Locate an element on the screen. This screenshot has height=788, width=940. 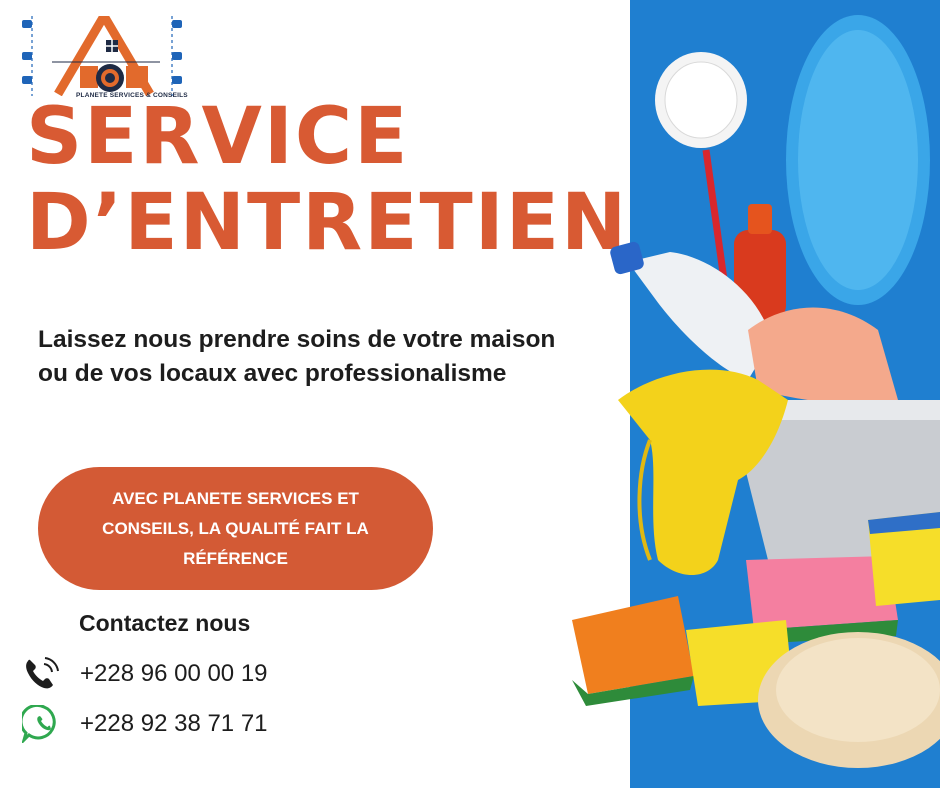
title-line-2: D’ENTRETIEN is located at coordinates (327, 223).